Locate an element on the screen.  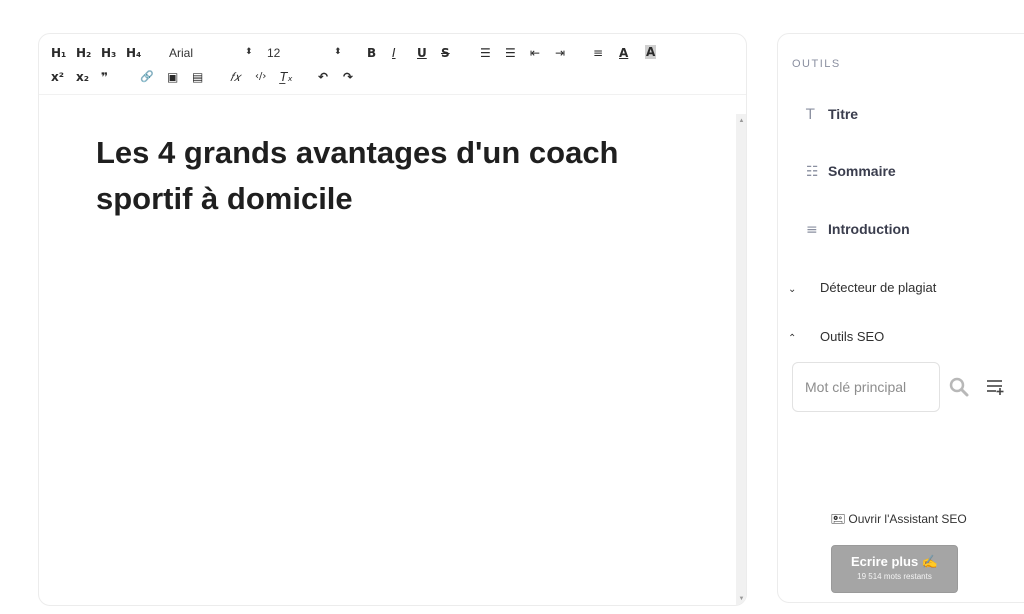
editor-scrollbar: ▲ ▼ is located at coordinates (741, 359).